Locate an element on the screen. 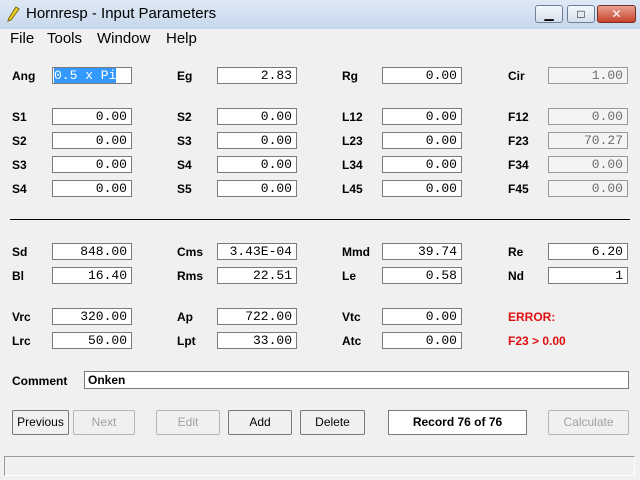  edit-button: Edit is located at coordinates (188, 422).